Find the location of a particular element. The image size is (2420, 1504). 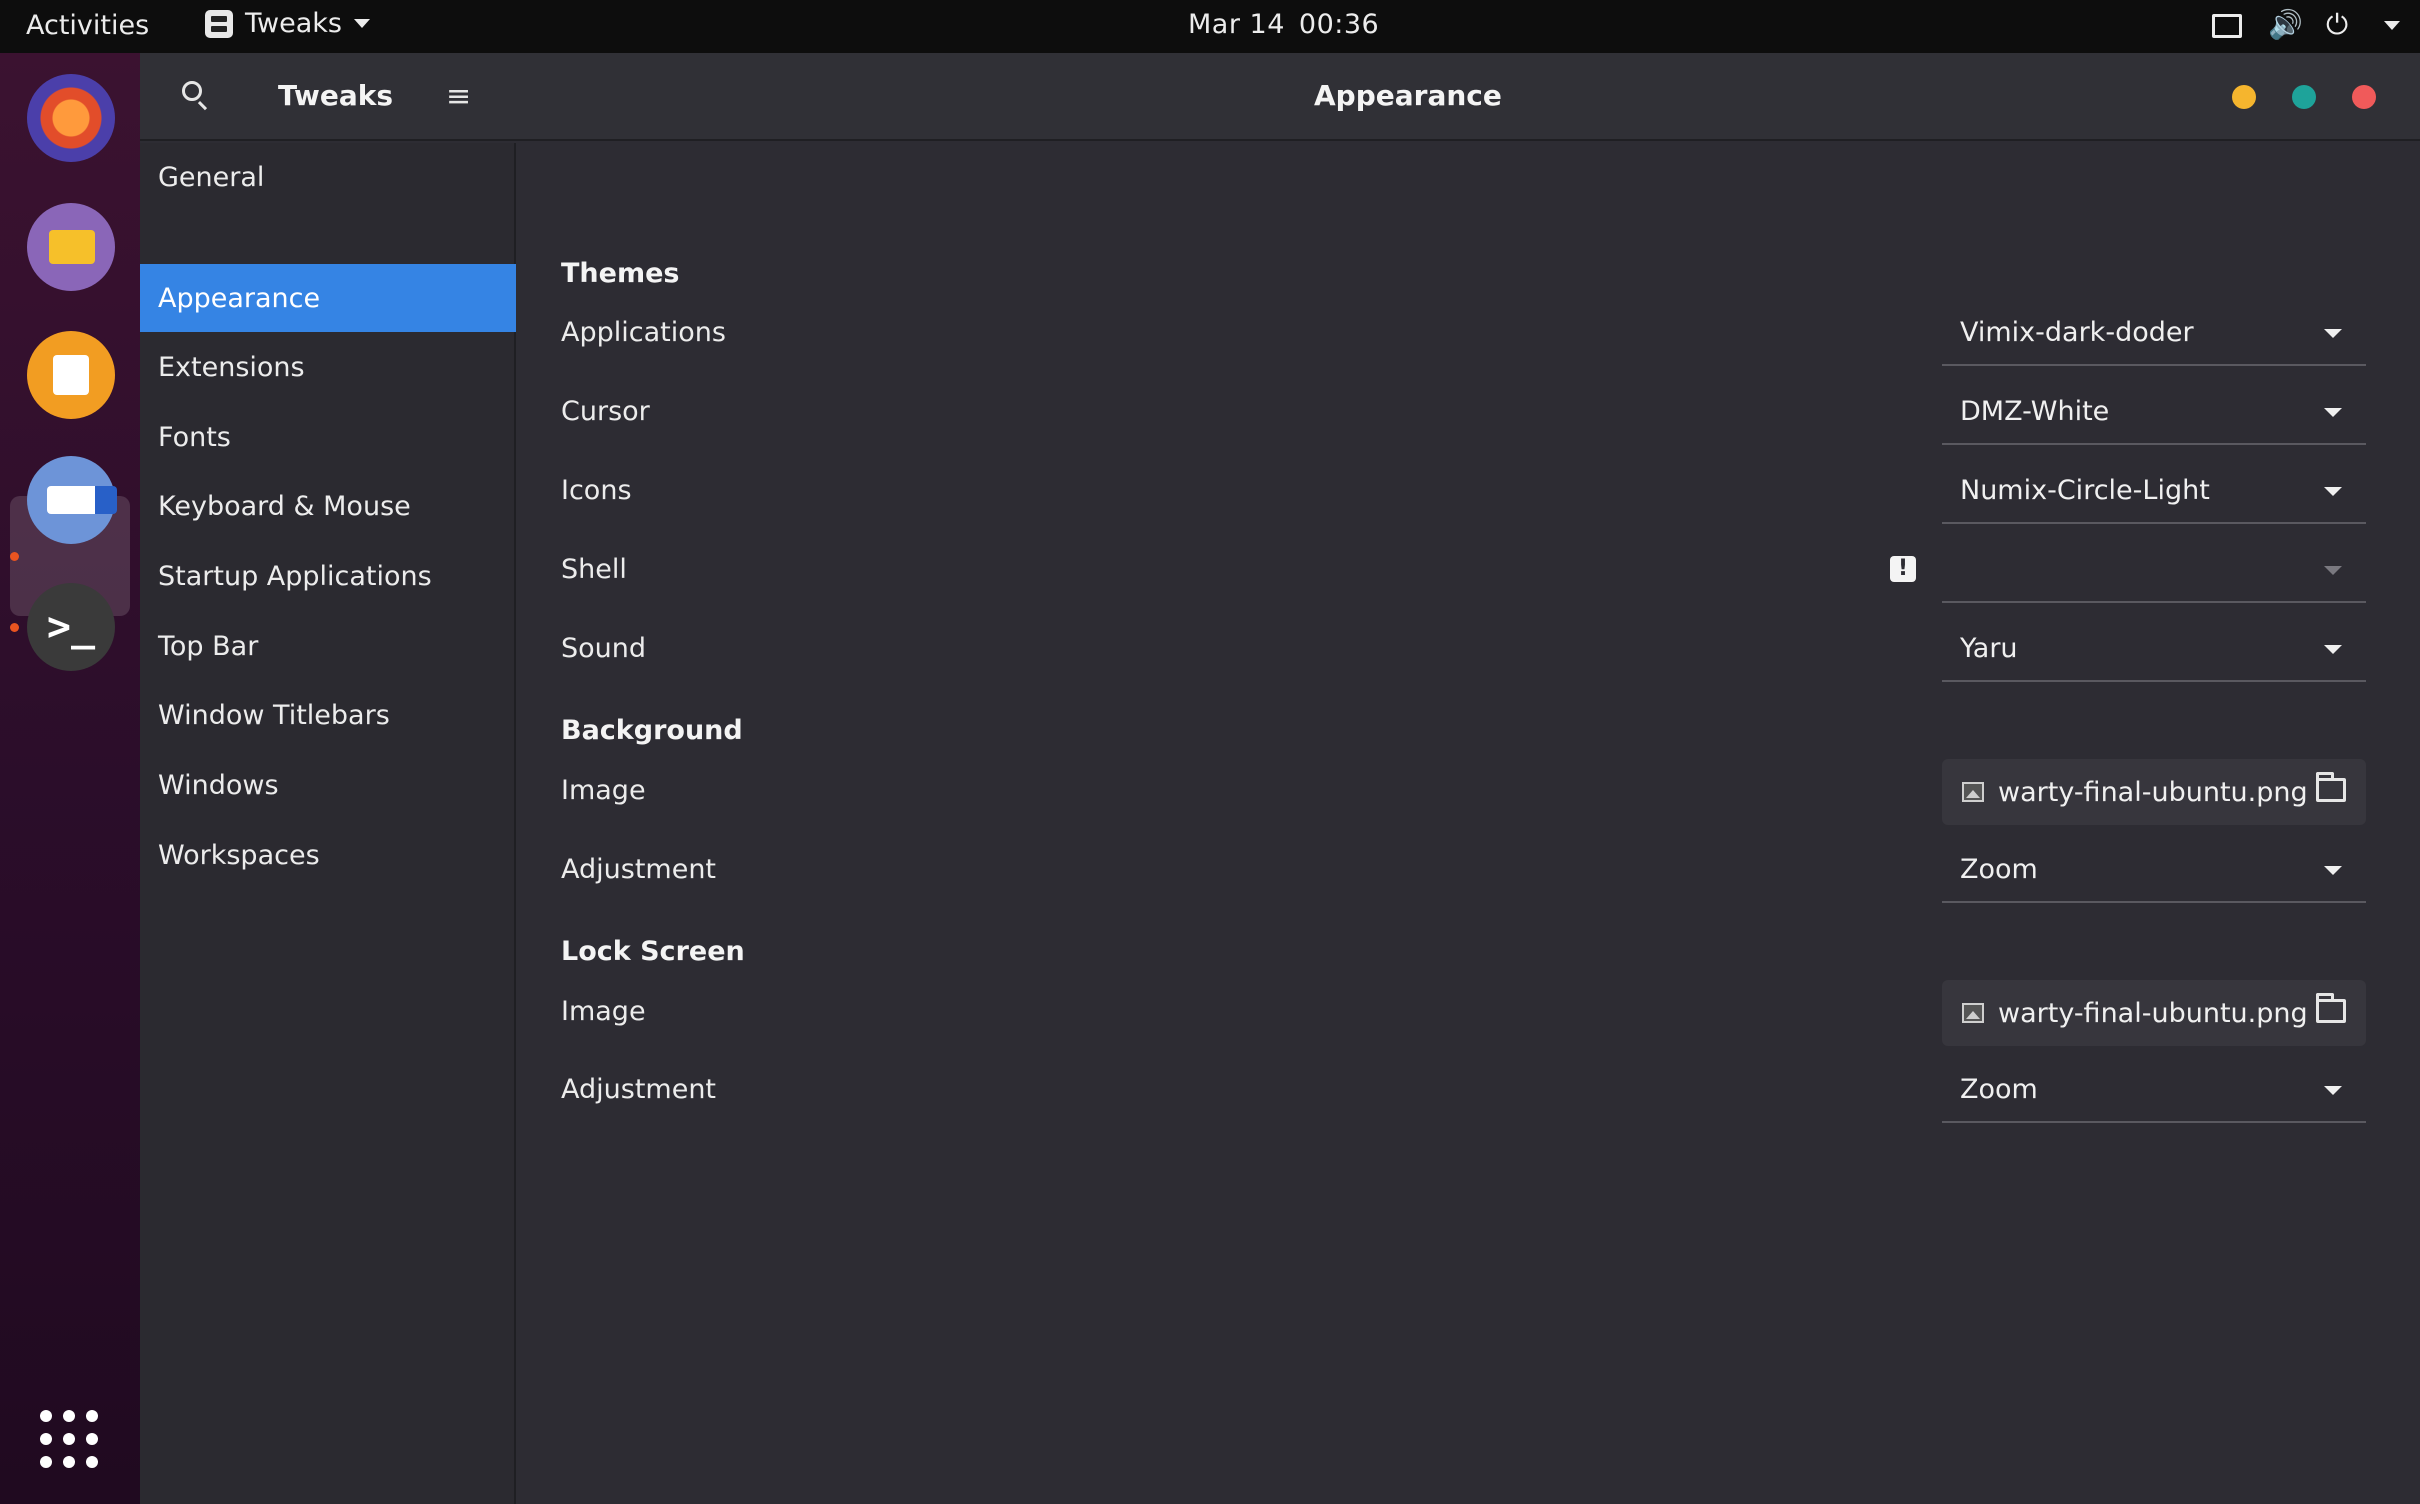

lock-screen-image-chooser: warty-final-ubuntu.png is located at coordinates (2154, 1013).